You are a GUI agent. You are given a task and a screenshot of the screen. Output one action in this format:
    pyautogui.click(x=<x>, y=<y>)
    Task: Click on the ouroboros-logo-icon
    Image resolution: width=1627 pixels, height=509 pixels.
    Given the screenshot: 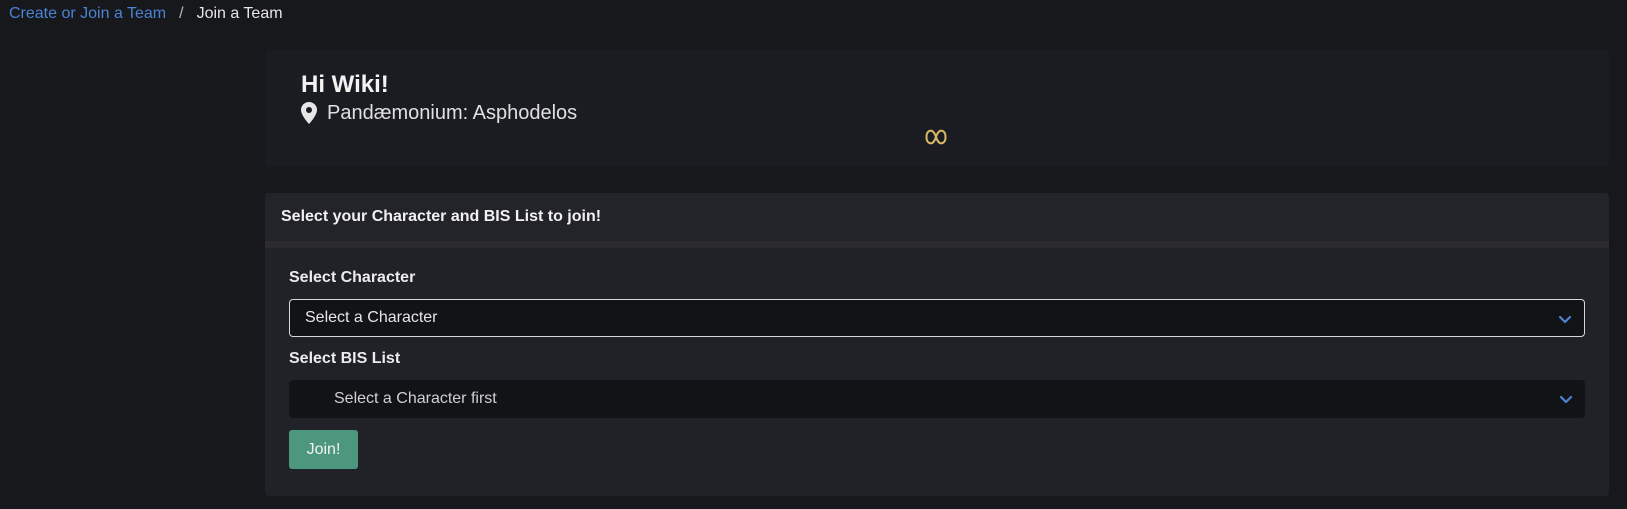 What is the action you would take?
    pyautogui.click(x=936, y=137)
    